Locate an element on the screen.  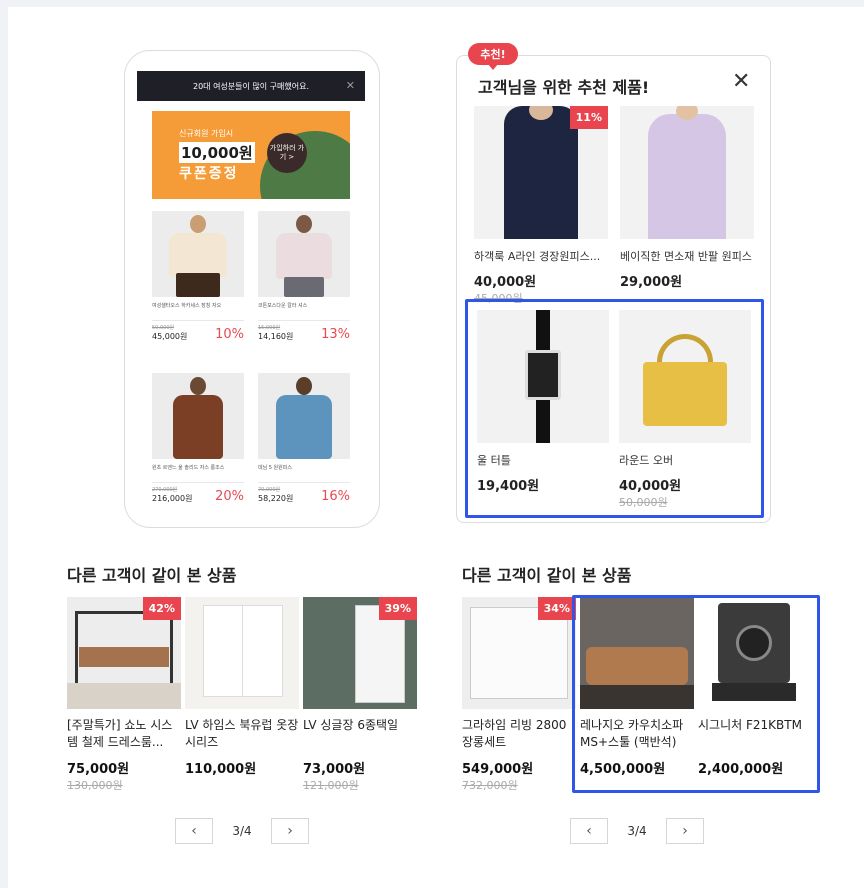
product-discount: 13% is located at coordinates (335, 334).